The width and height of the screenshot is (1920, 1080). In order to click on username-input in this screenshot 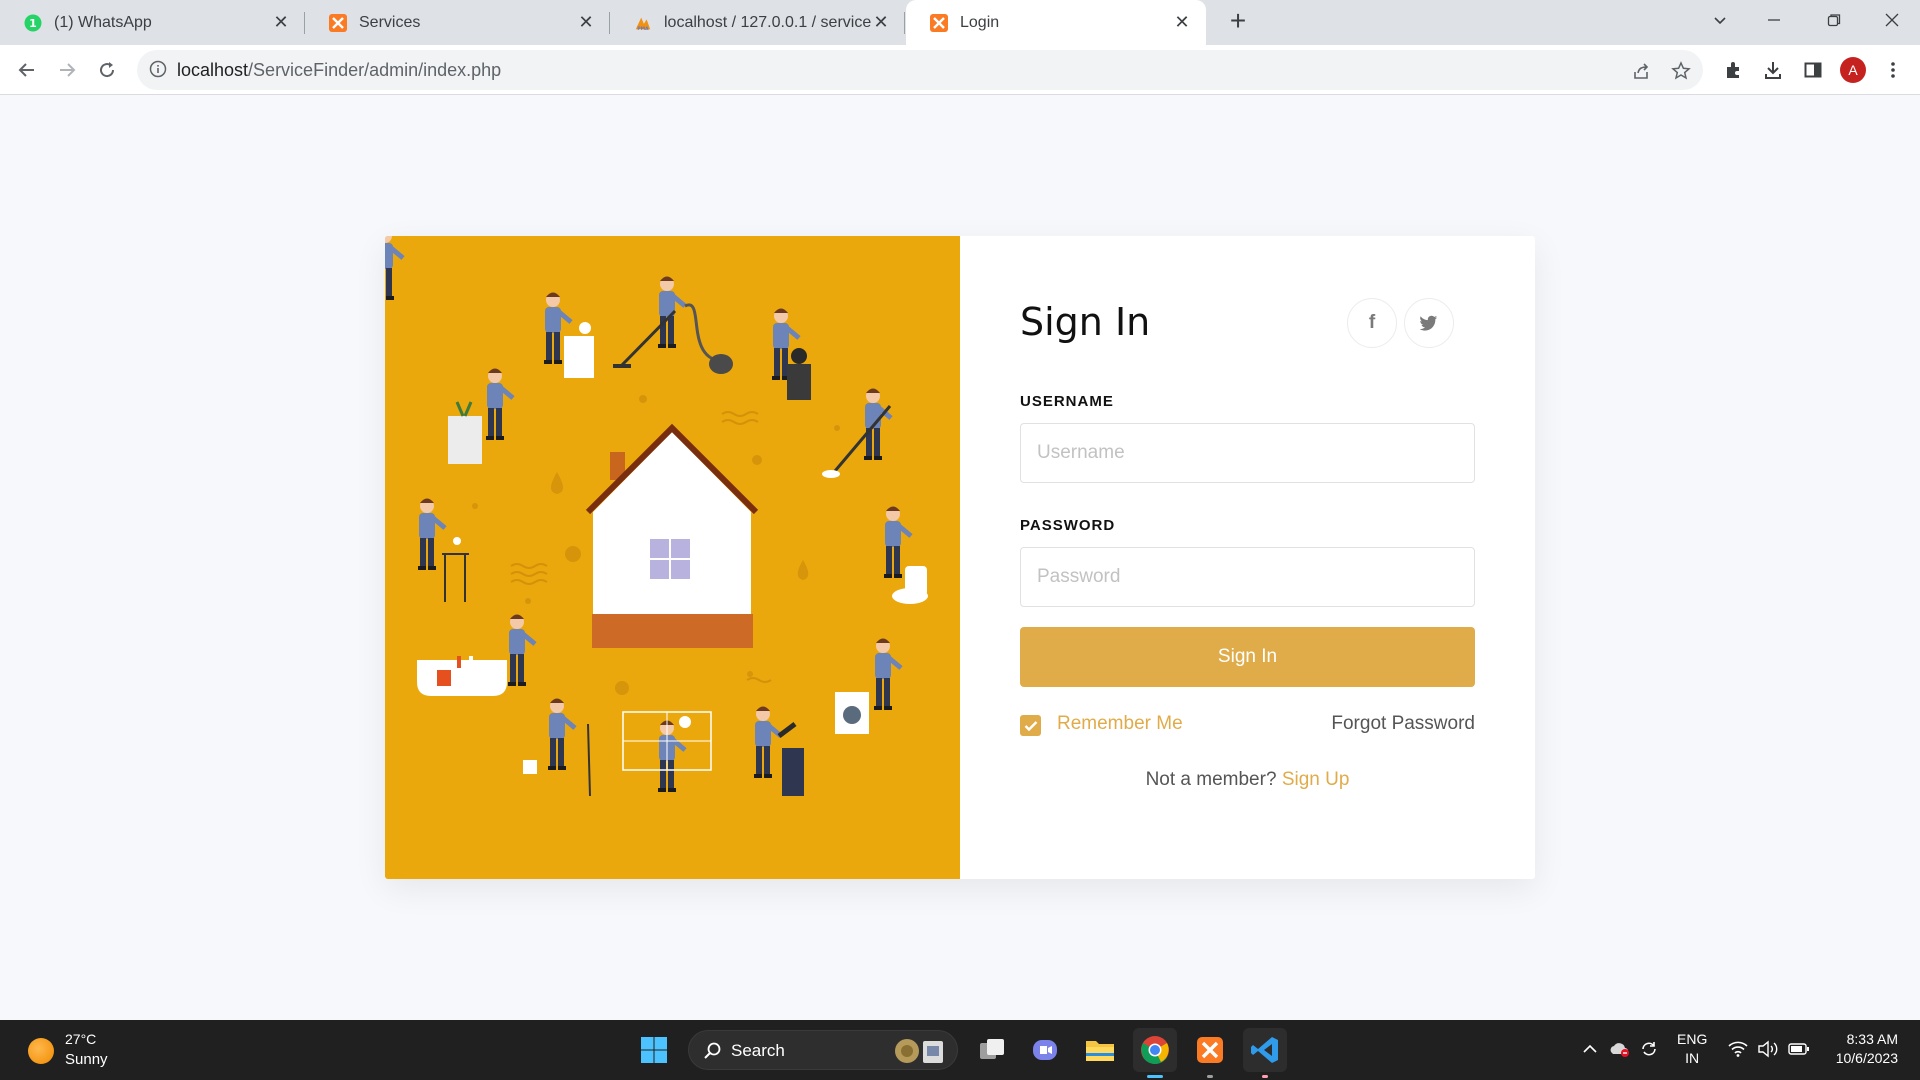, I will do `click(1247, 453)`.